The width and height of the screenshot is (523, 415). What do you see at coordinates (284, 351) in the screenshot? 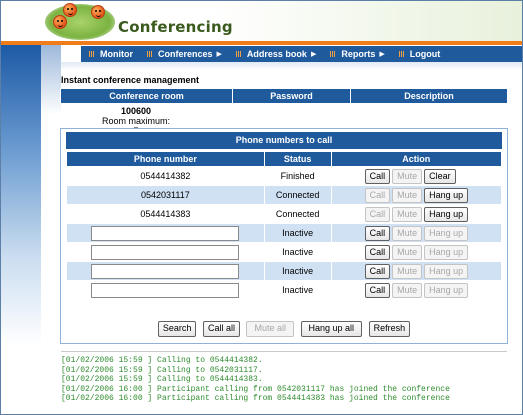
I see `divider` at bounding box center [284, 351].